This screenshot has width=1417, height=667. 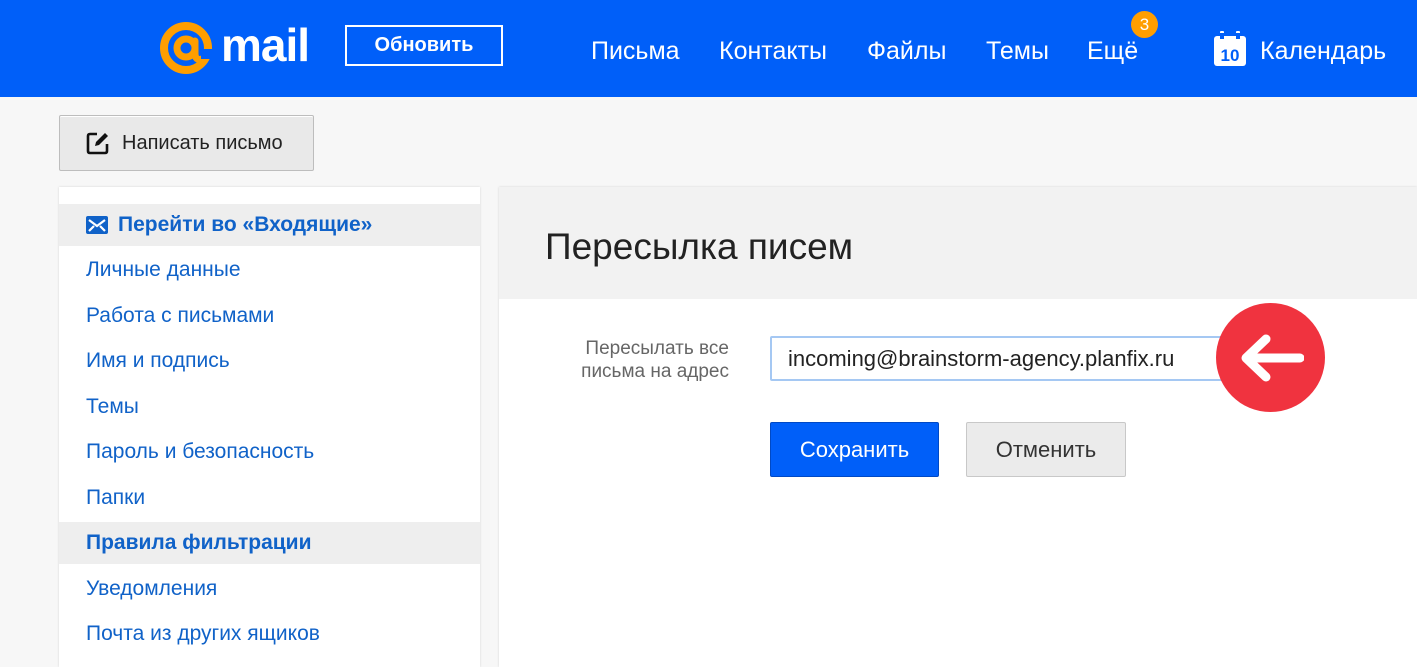 I want to click on sidebar-item-other-mailboxes: Почта из других ящиков, so click(x=269, y=634).